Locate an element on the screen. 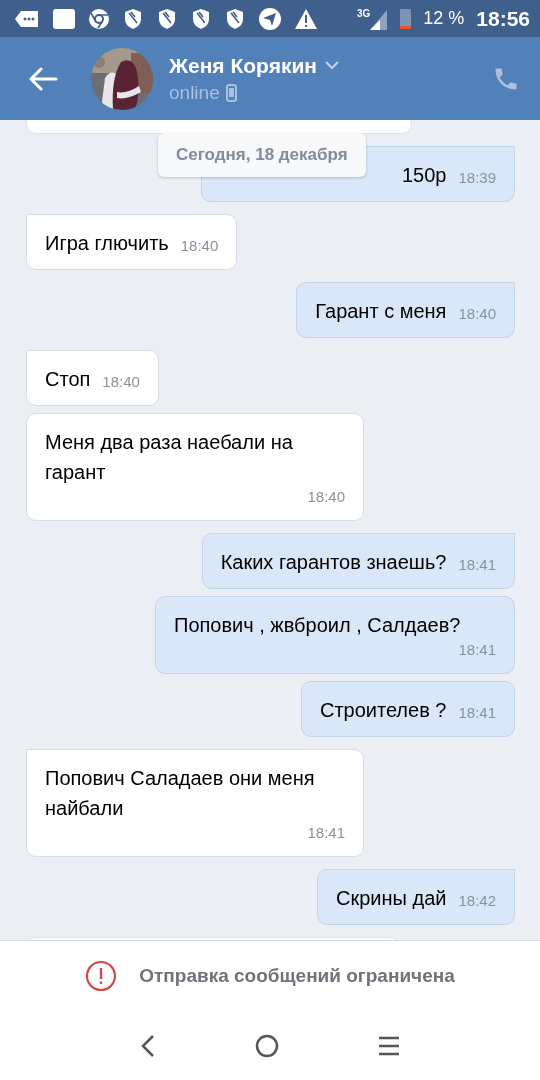  message-text: Скрины дай is located at coordinates (391, 898).